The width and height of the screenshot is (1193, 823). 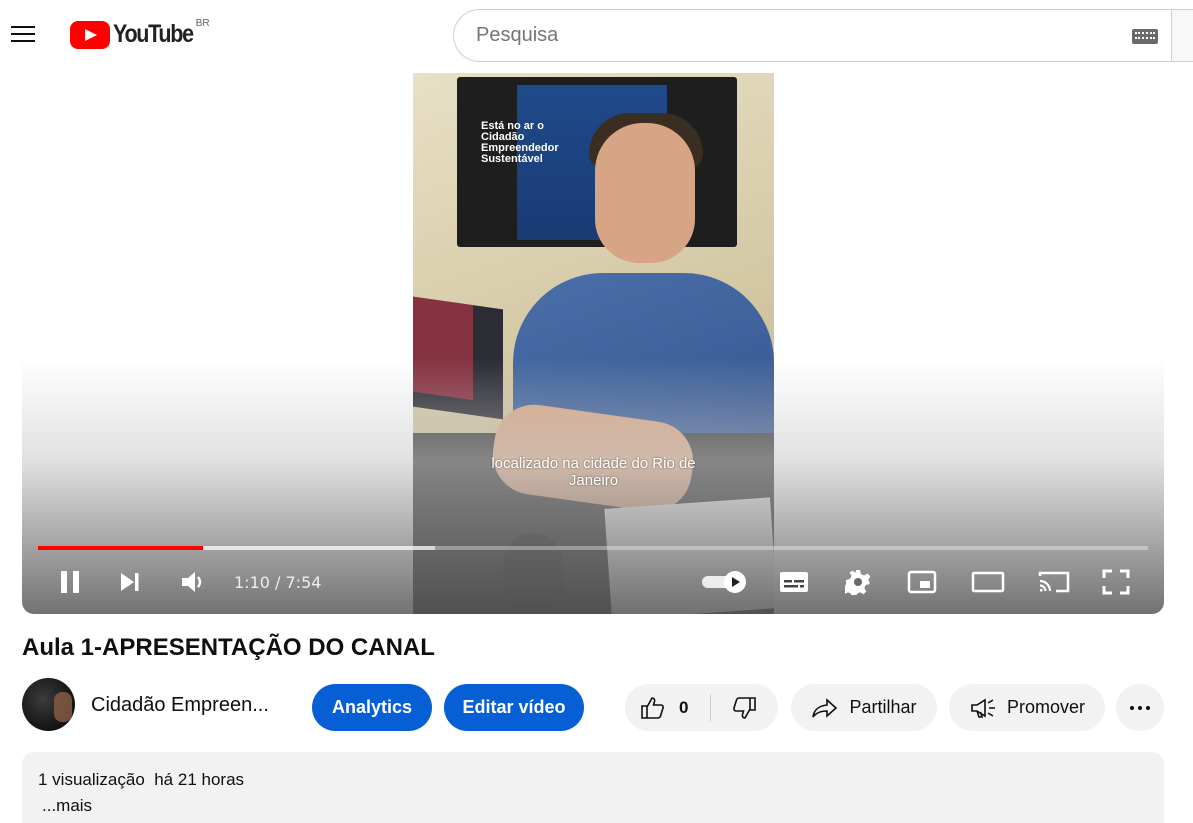 I want to click on share-button: Partilhar, so click(x=864, y=707).